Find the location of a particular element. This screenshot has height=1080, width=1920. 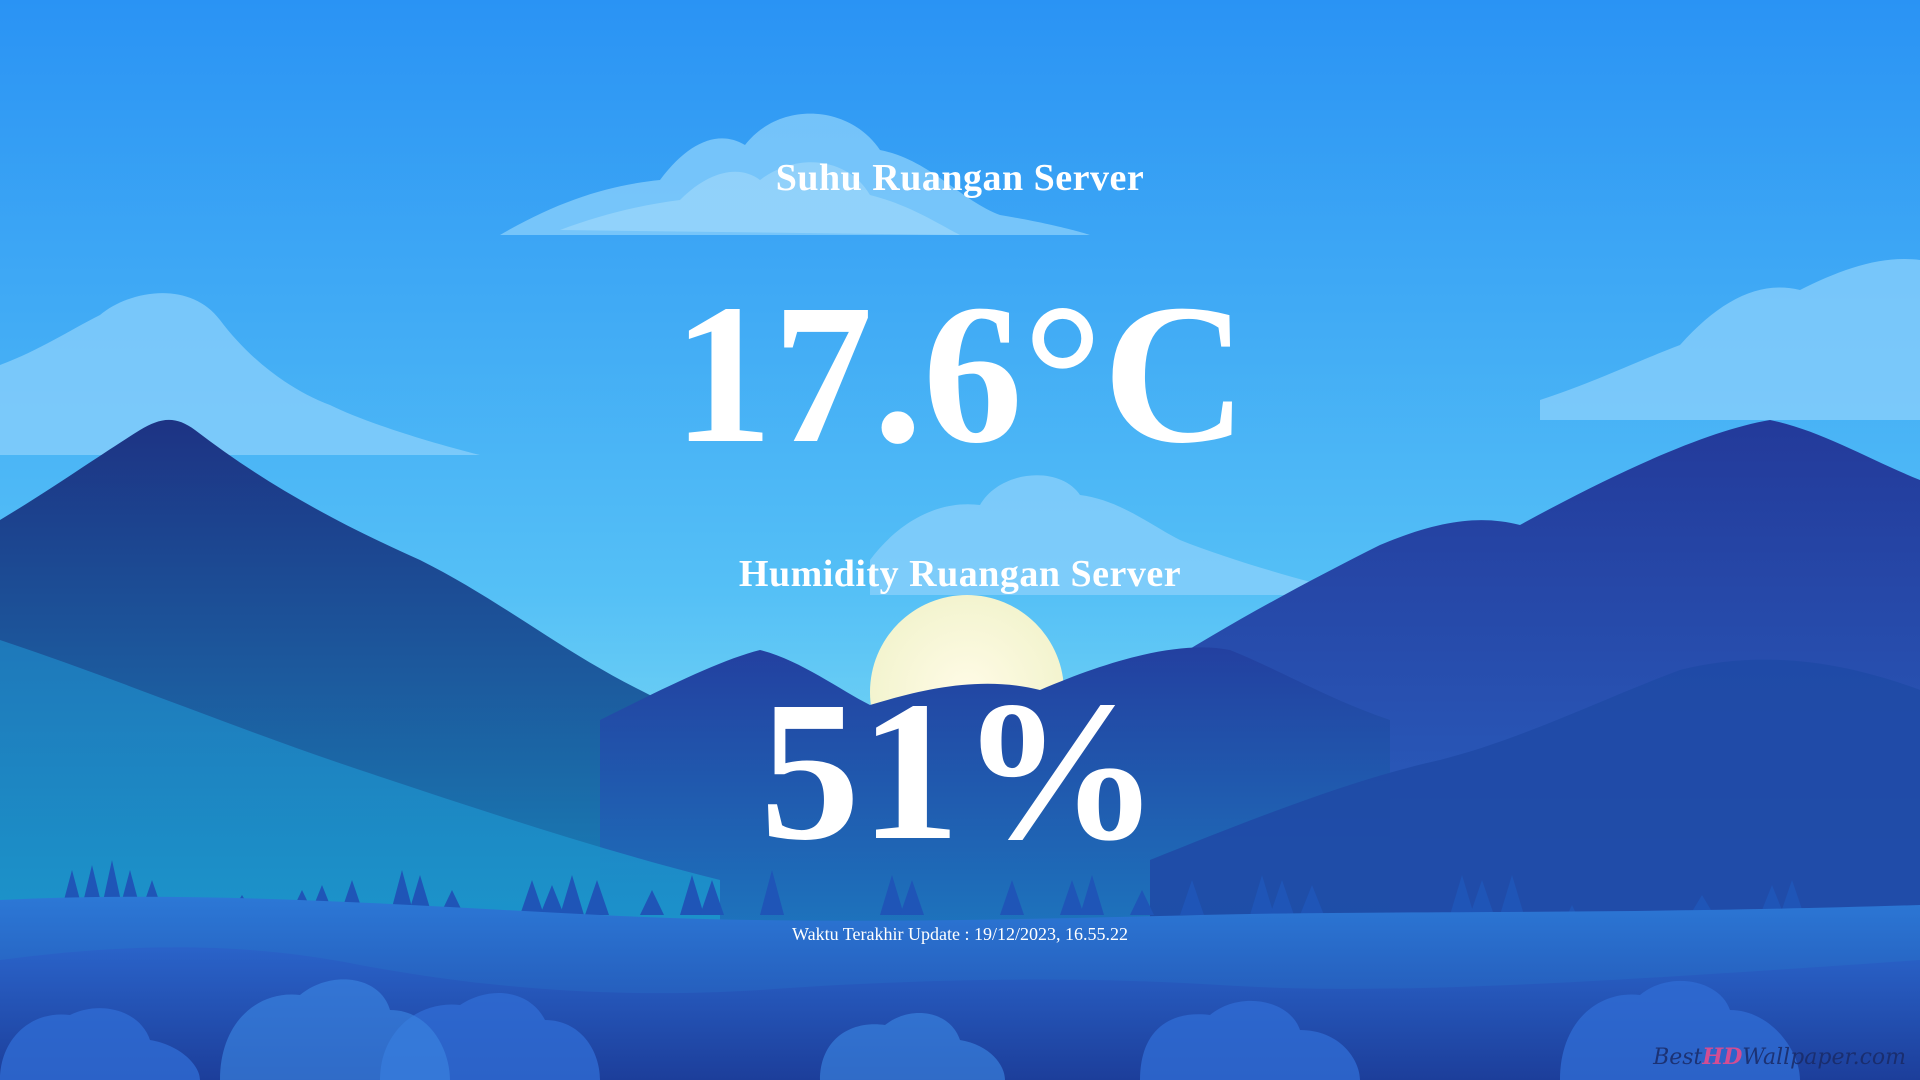

humidity-title: Humidity Ruangan Server is located at coordinates (960, 574).